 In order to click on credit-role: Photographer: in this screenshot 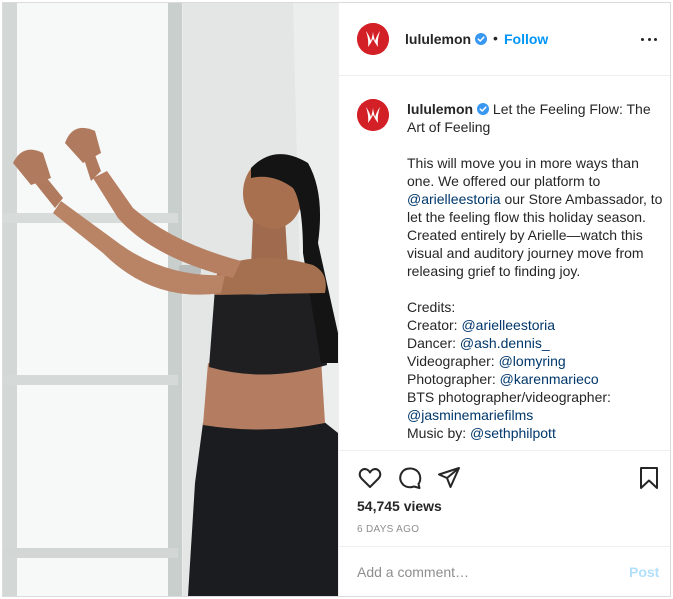, I will do `click(453, 379)`.